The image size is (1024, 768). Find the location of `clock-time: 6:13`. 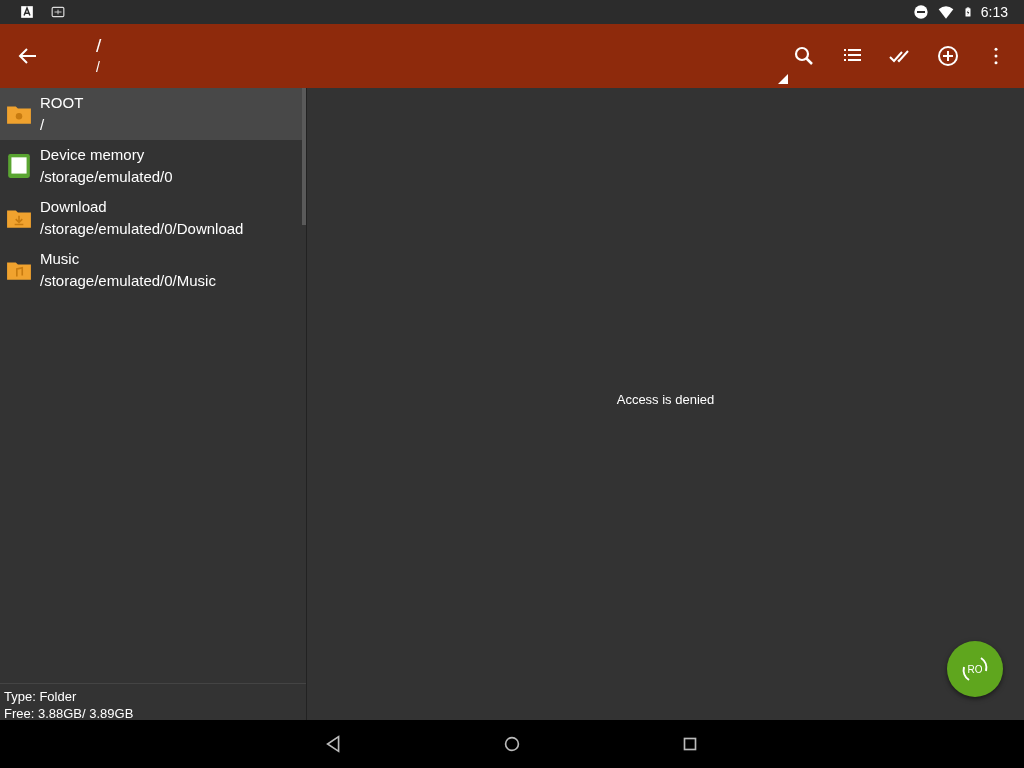

clock-time: 6:13 is located at coordinates (994, 12).